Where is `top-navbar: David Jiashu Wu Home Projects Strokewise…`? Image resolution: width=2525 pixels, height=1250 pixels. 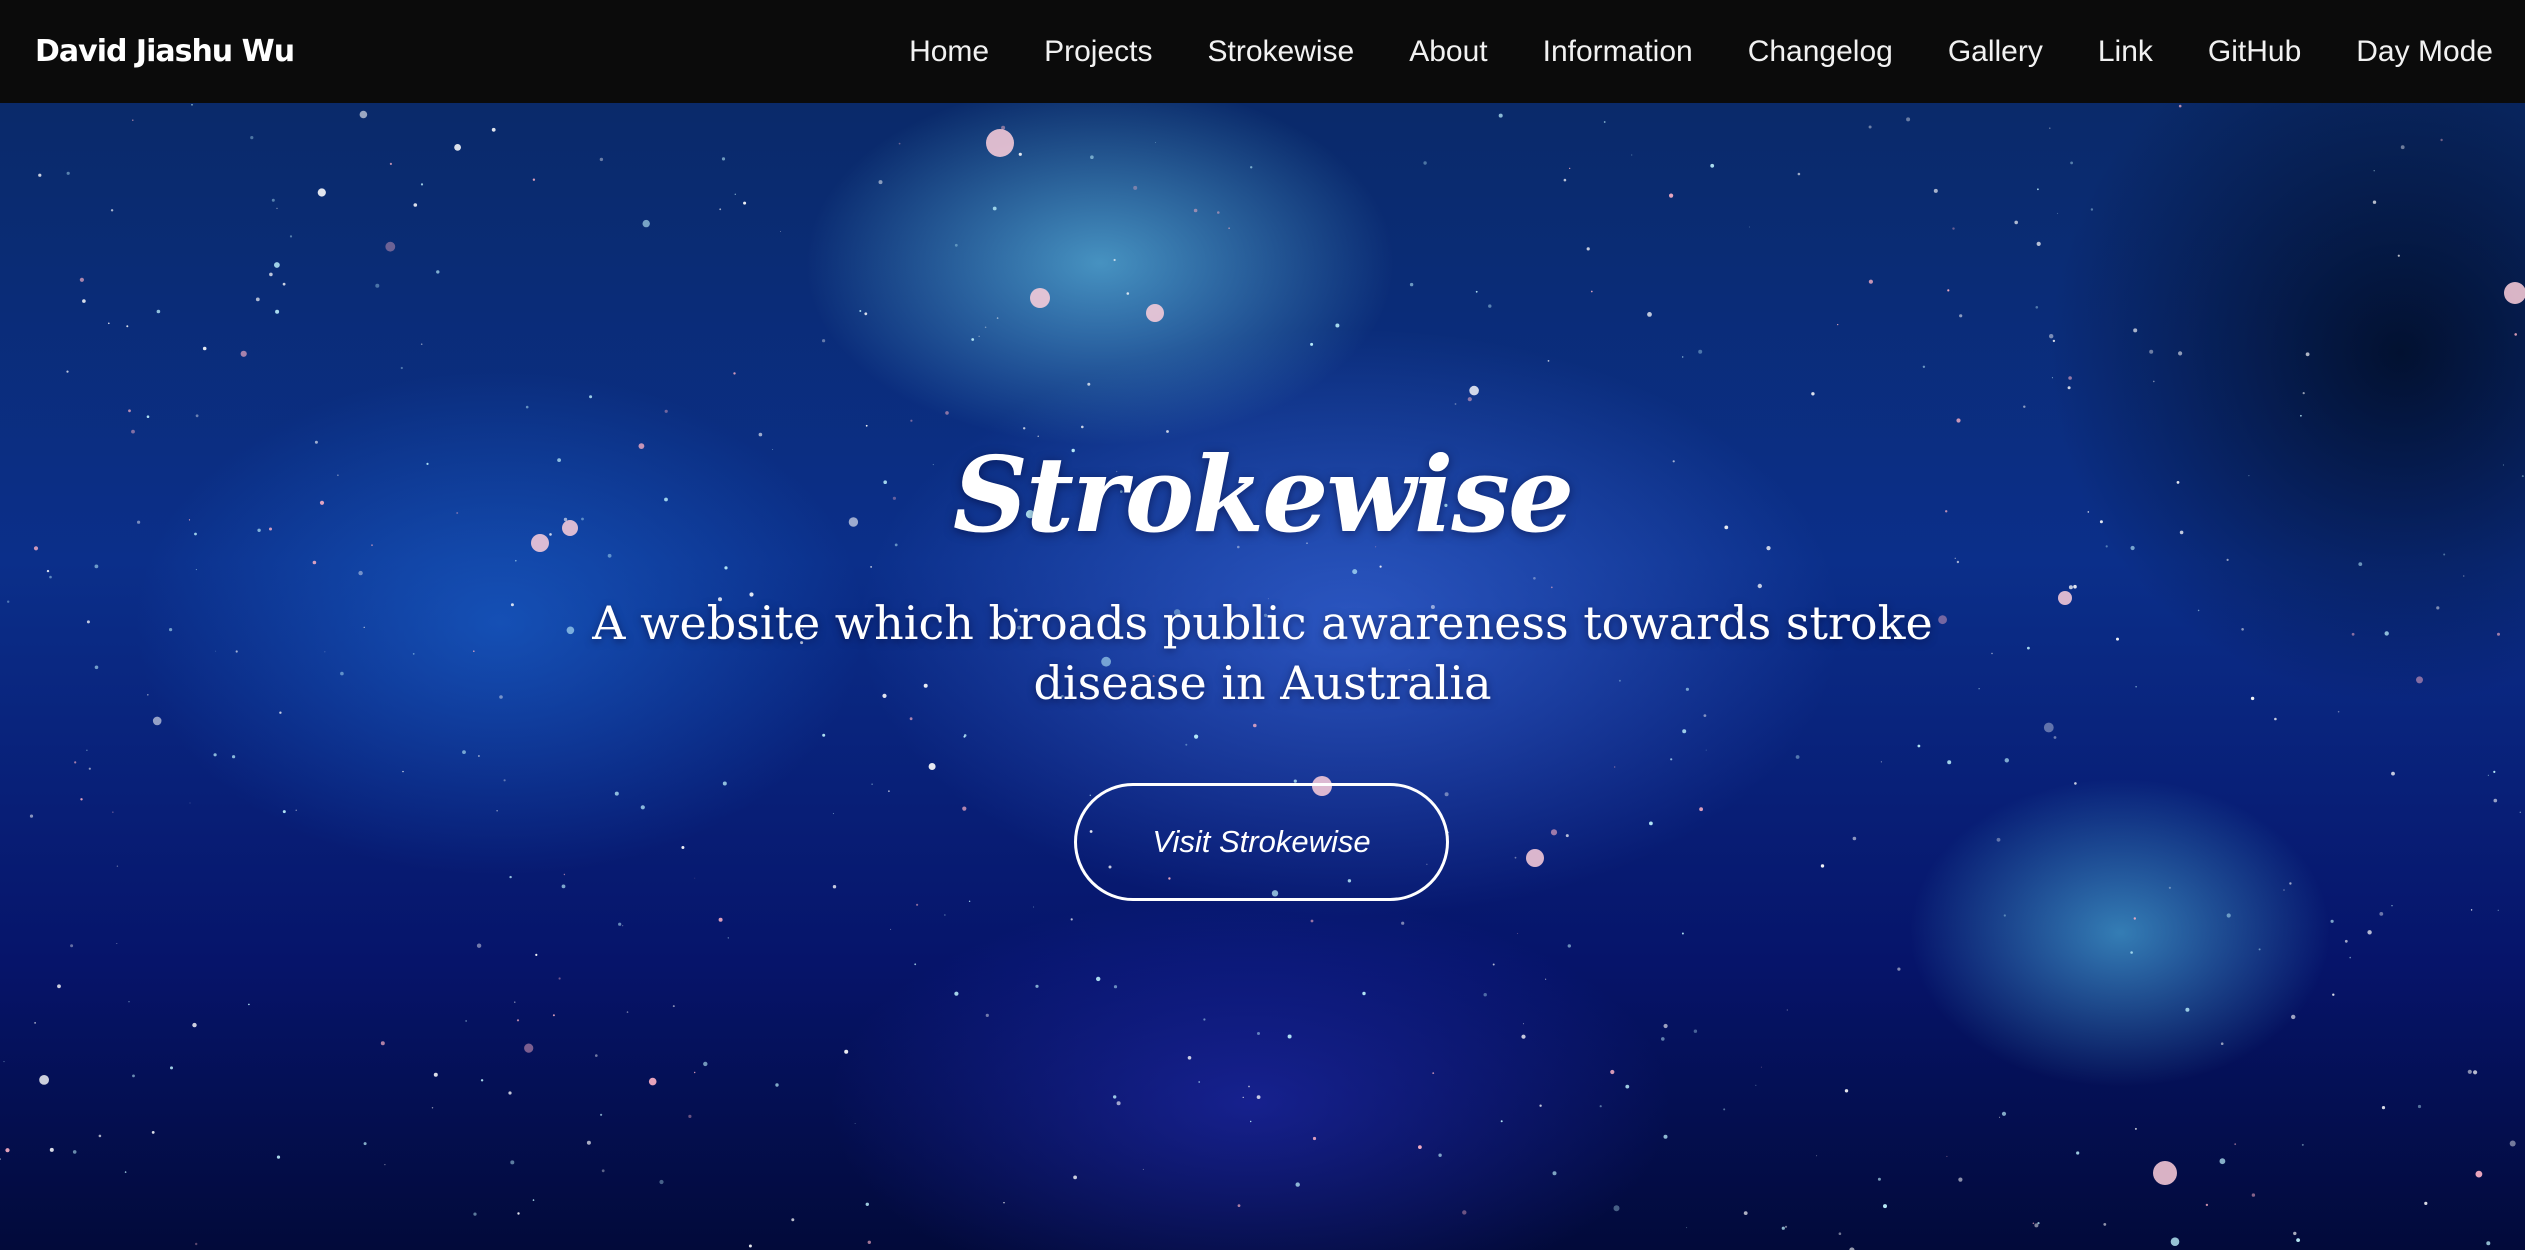
top-navbar: David Jiashu Wu Home Projects Strokewise… is located at coordinates (1262, 51).